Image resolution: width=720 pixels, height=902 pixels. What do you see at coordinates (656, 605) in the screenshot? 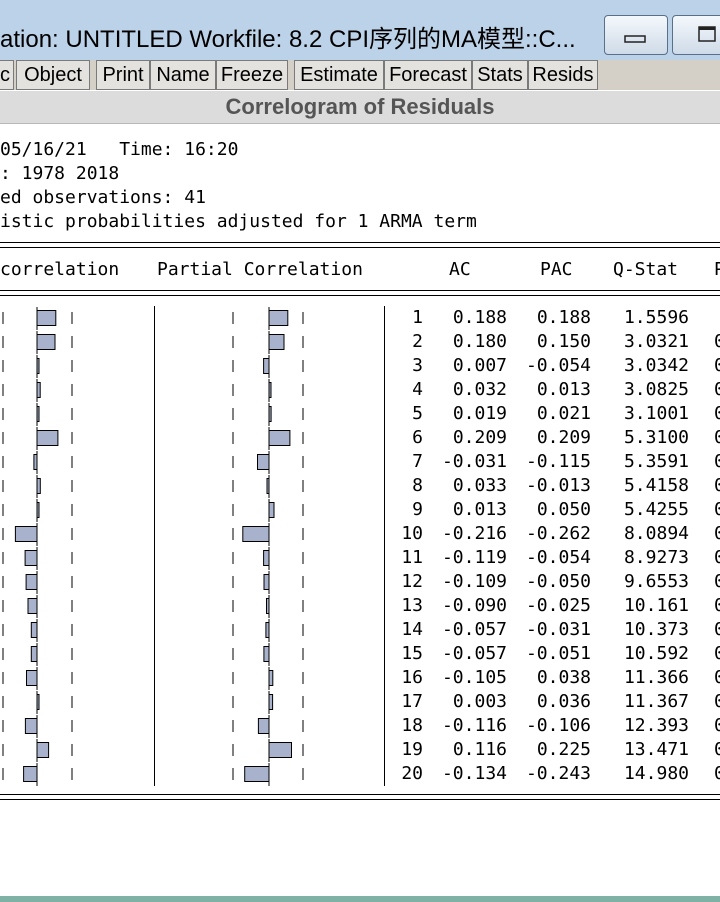
I see `qstat-value-cell: 10.161` at bounding box center [656, 605].